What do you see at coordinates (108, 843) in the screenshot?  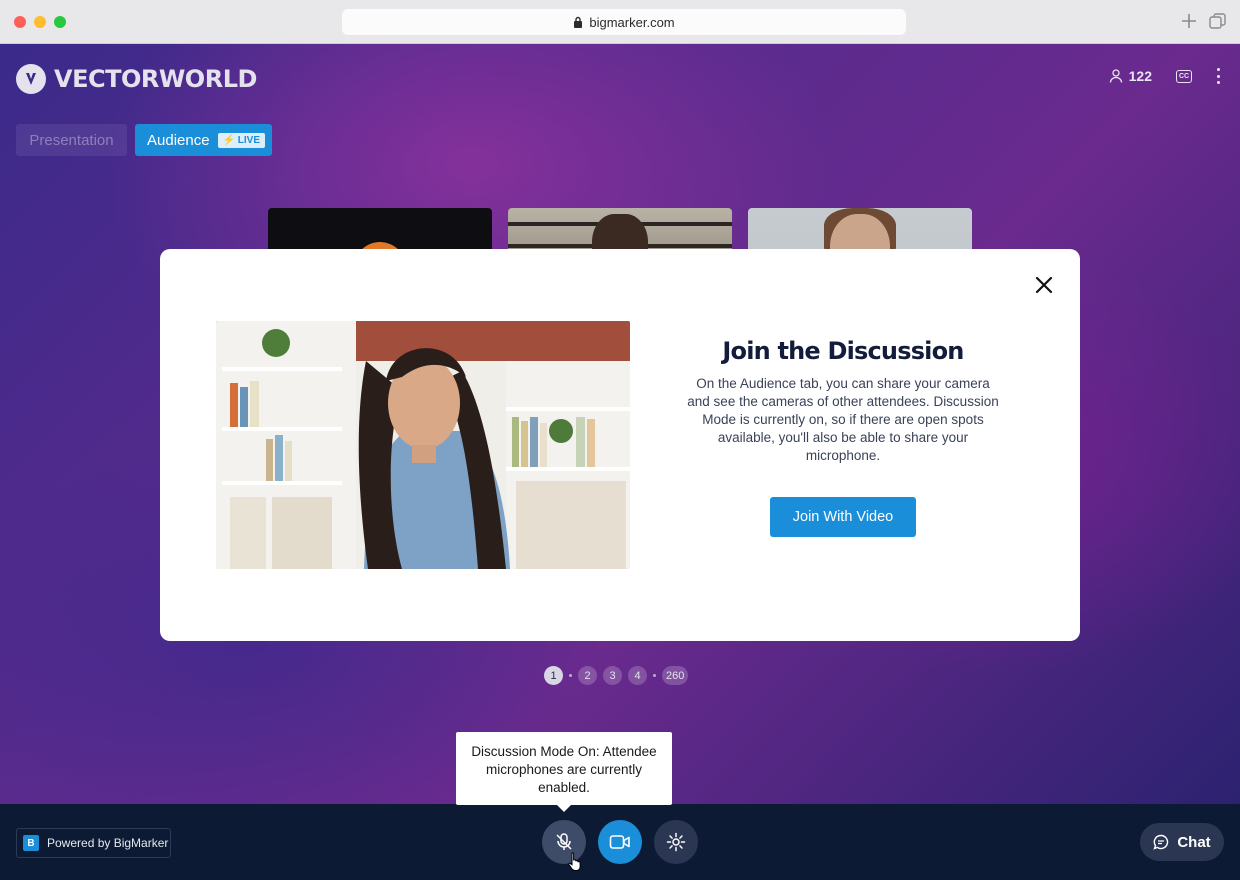 I see `powered-by-label: Powered by BigMarker` at bounding box center [108, 843].